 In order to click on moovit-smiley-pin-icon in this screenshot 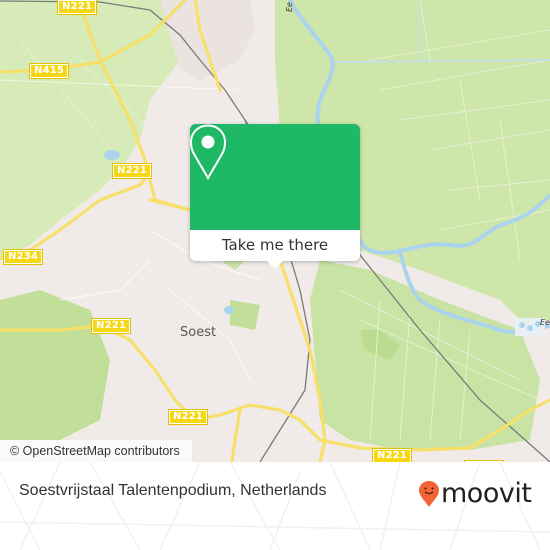, I will do `click(429, 494)`.